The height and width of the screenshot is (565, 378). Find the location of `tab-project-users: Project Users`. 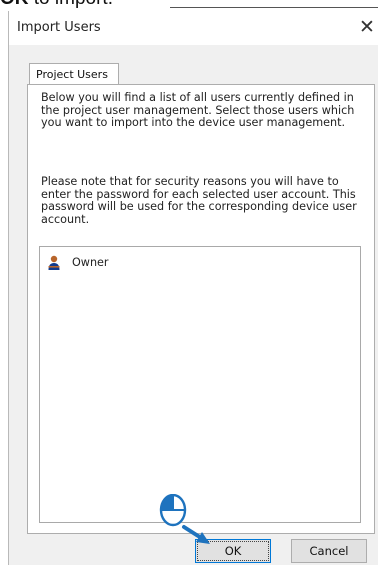

tab-project-users: Project Users is located at coordinates (74, 74).